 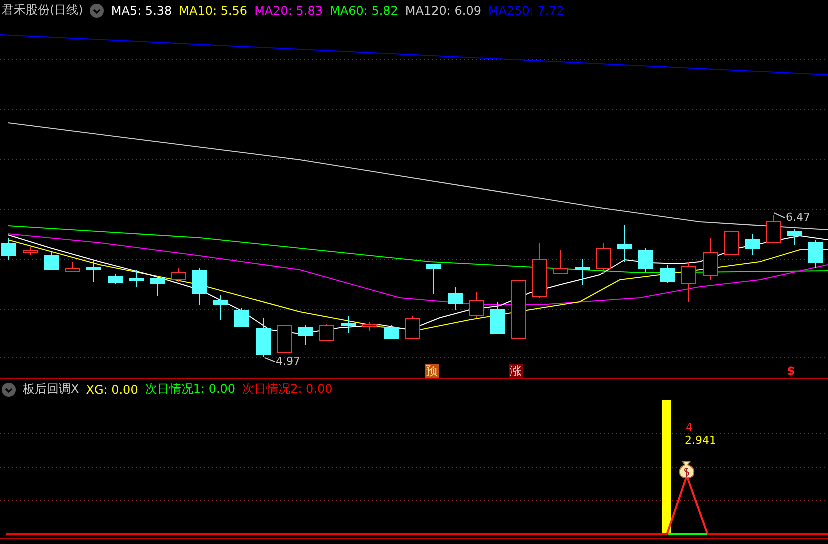 What do you see at coordinates (443, 11) in the screenshot?
I see `indicator-value: MA120: 6.09` at bounding box center [443, 11].